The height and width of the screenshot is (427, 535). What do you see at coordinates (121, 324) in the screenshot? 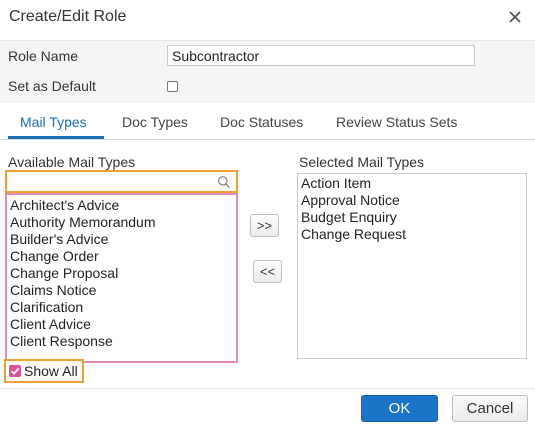
I see `available-list-item: Client Advice` at bounding box center [121, 324].